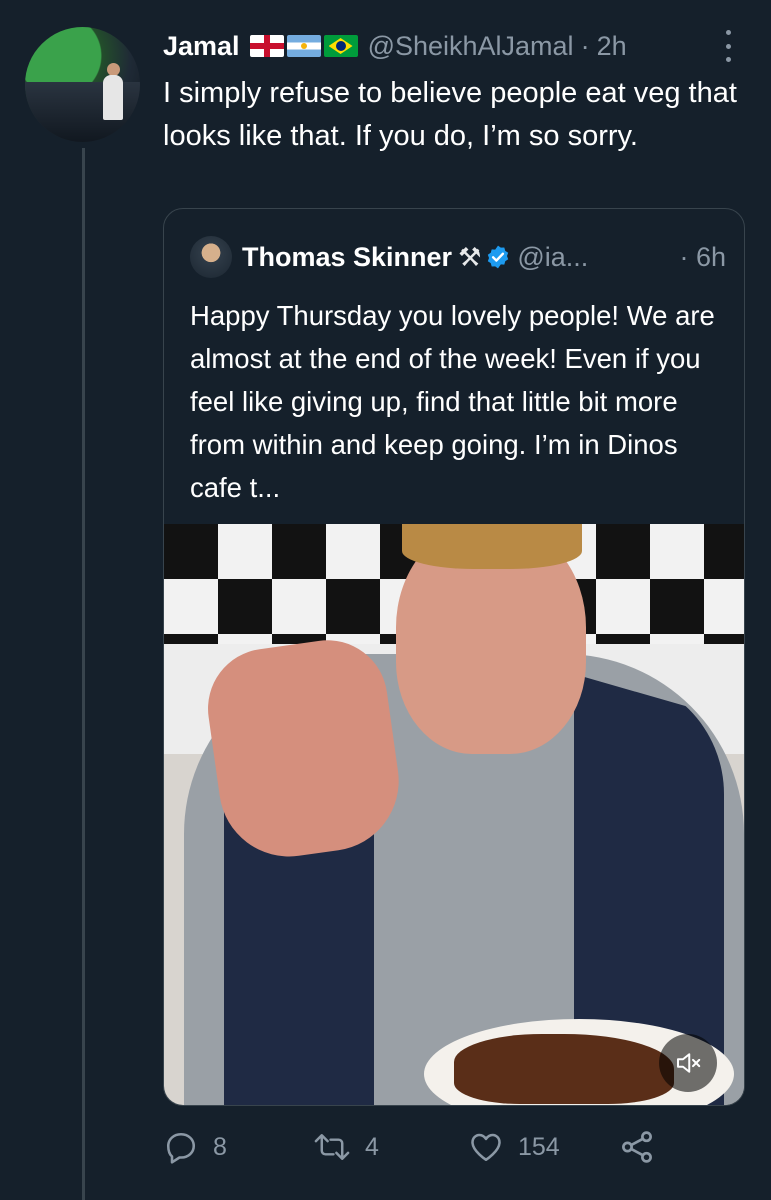 The width and height of the screenshot is (771, 1200). I want to click on share-icon, so click(637, 1147).